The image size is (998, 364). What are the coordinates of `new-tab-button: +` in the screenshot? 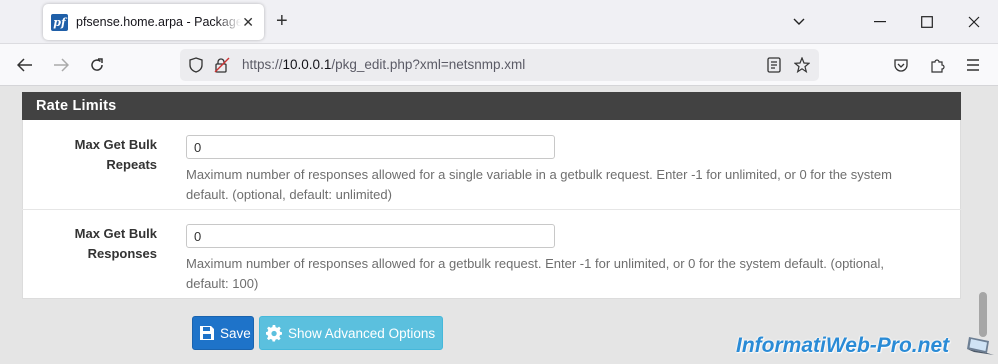 It's located at (282, 21).